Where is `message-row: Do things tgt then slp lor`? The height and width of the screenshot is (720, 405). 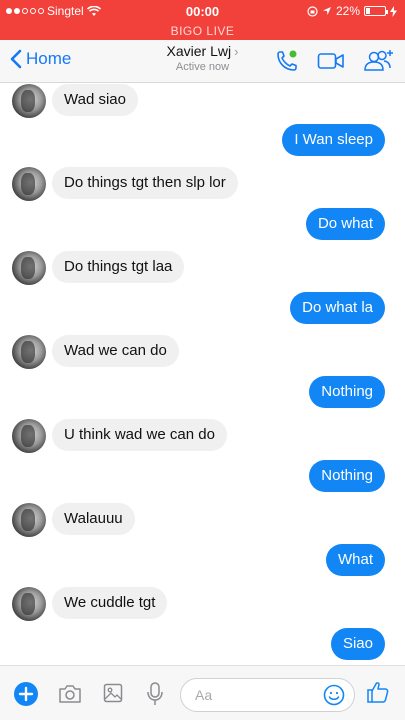 message-row: Do things tgt then slp lor is located at coordinates (202, 184).